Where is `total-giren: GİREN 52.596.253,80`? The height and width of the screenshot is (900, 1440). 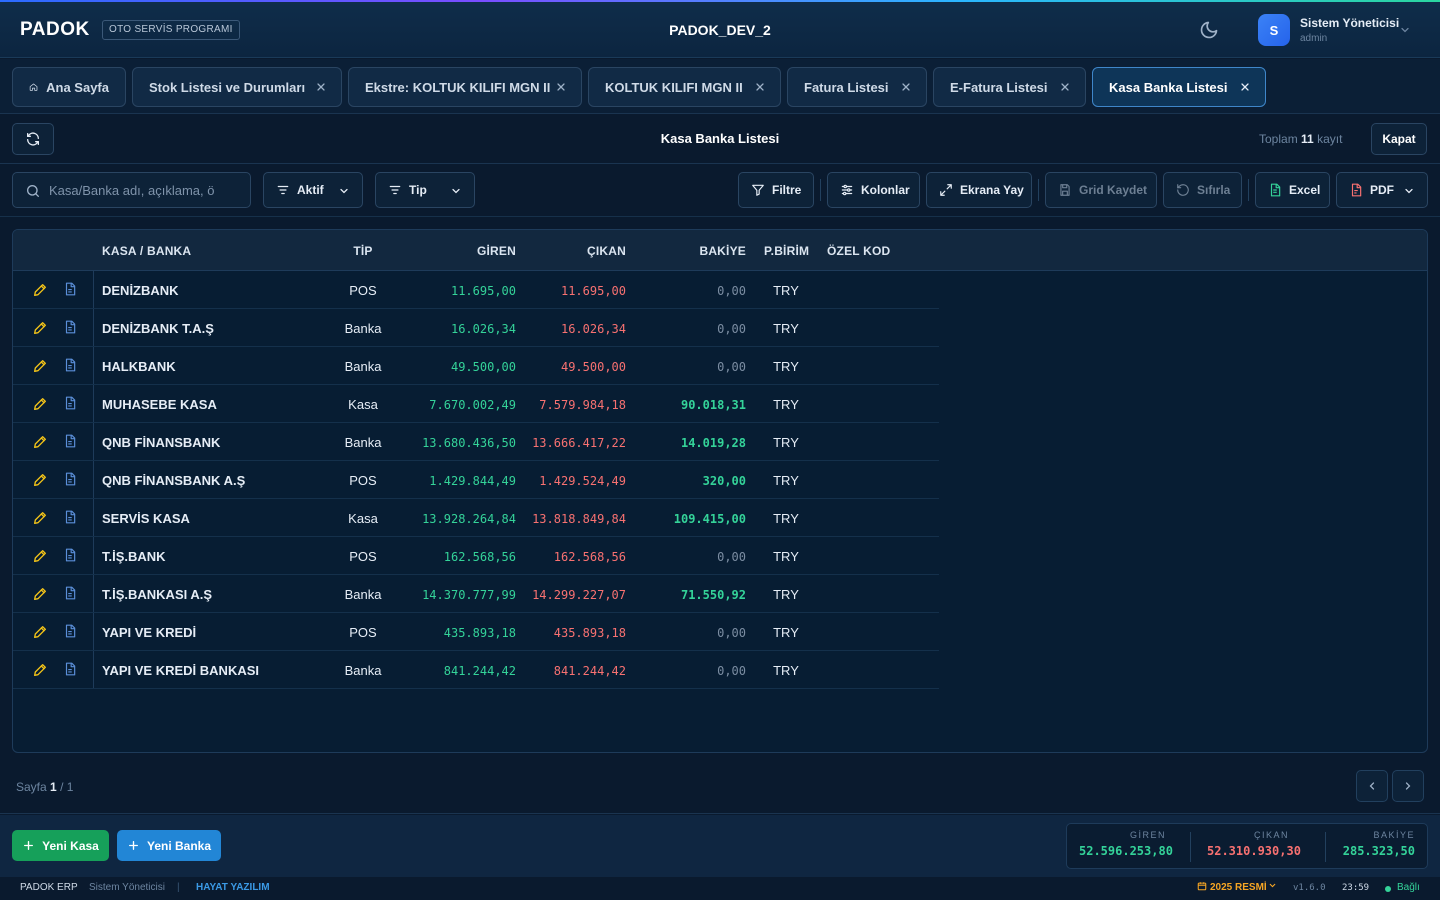
total-giren: GİREN 52.596.253,80 is located at coordinates (1126, 844).